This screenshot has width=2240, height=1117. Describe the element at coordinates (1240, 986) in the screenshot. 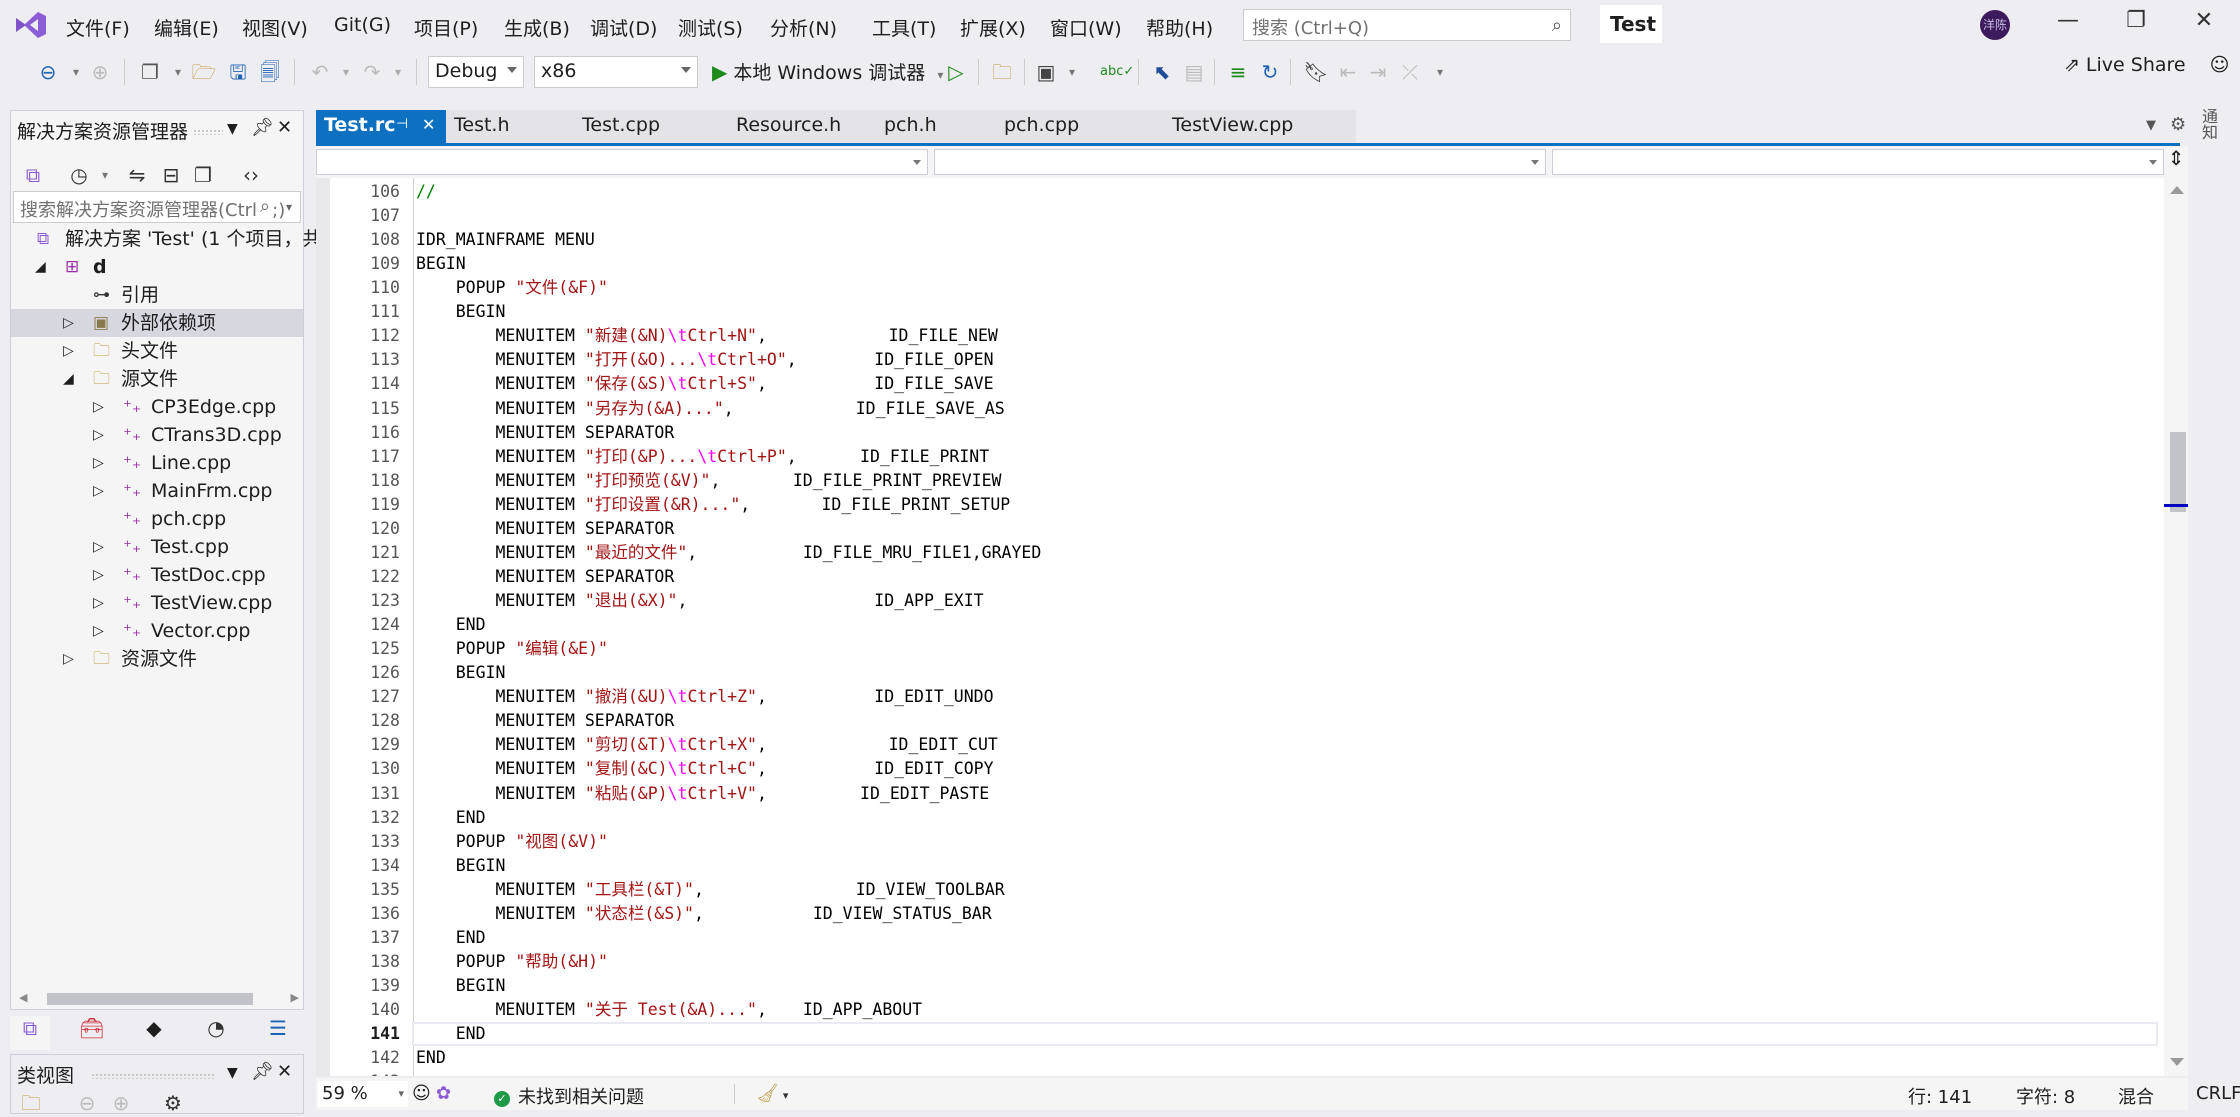

I see `code-line: 139 BEGIN` at that location.